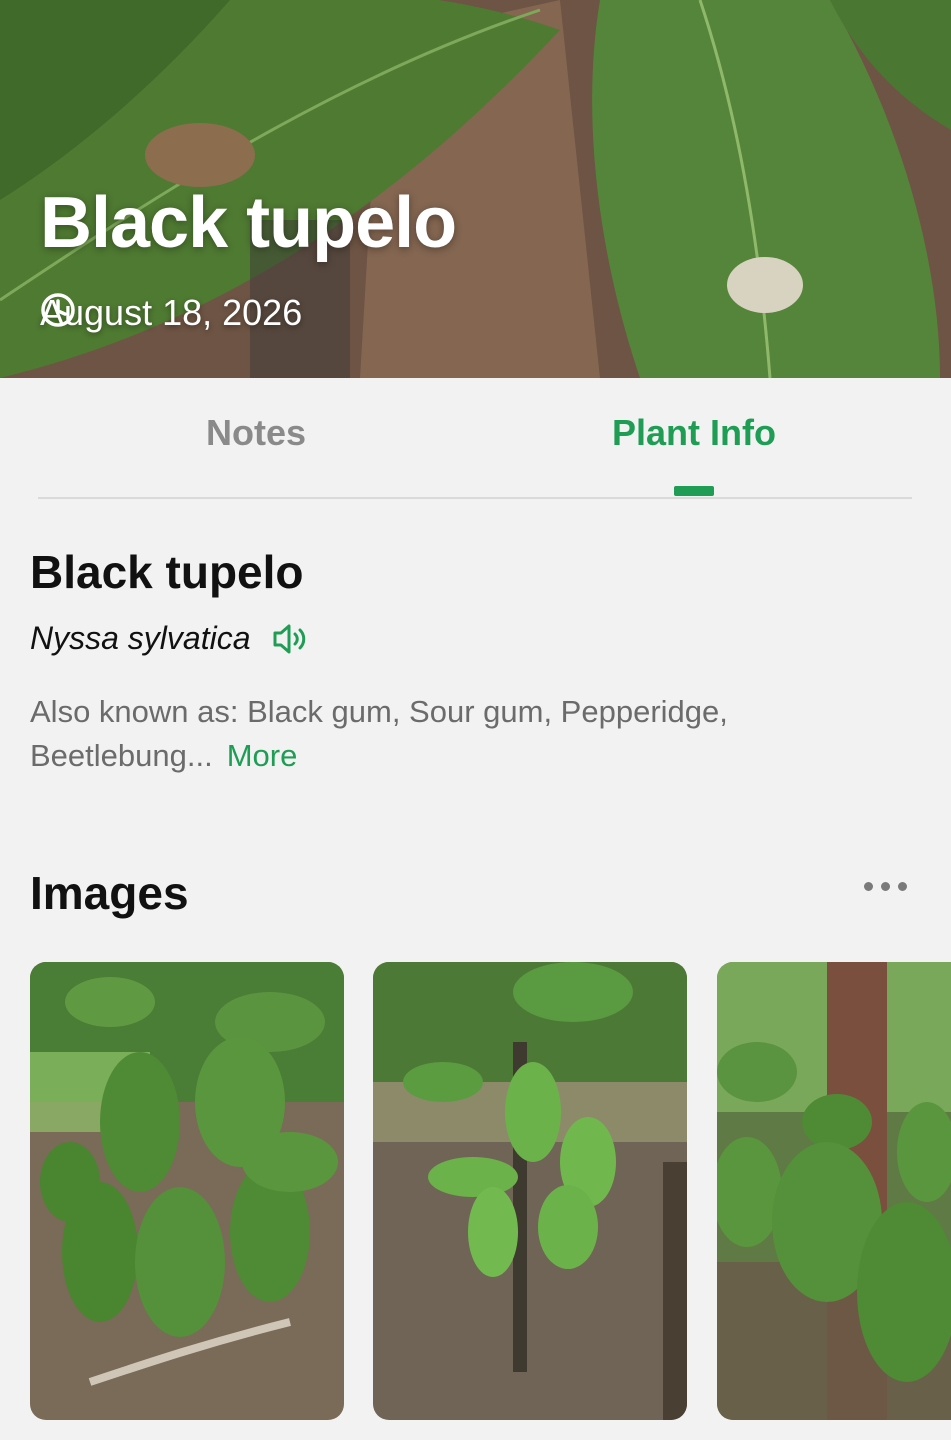 This screenshot has height=1440, width=951. I want to click on observation-date: August 18, 2026, so click(171, 313).